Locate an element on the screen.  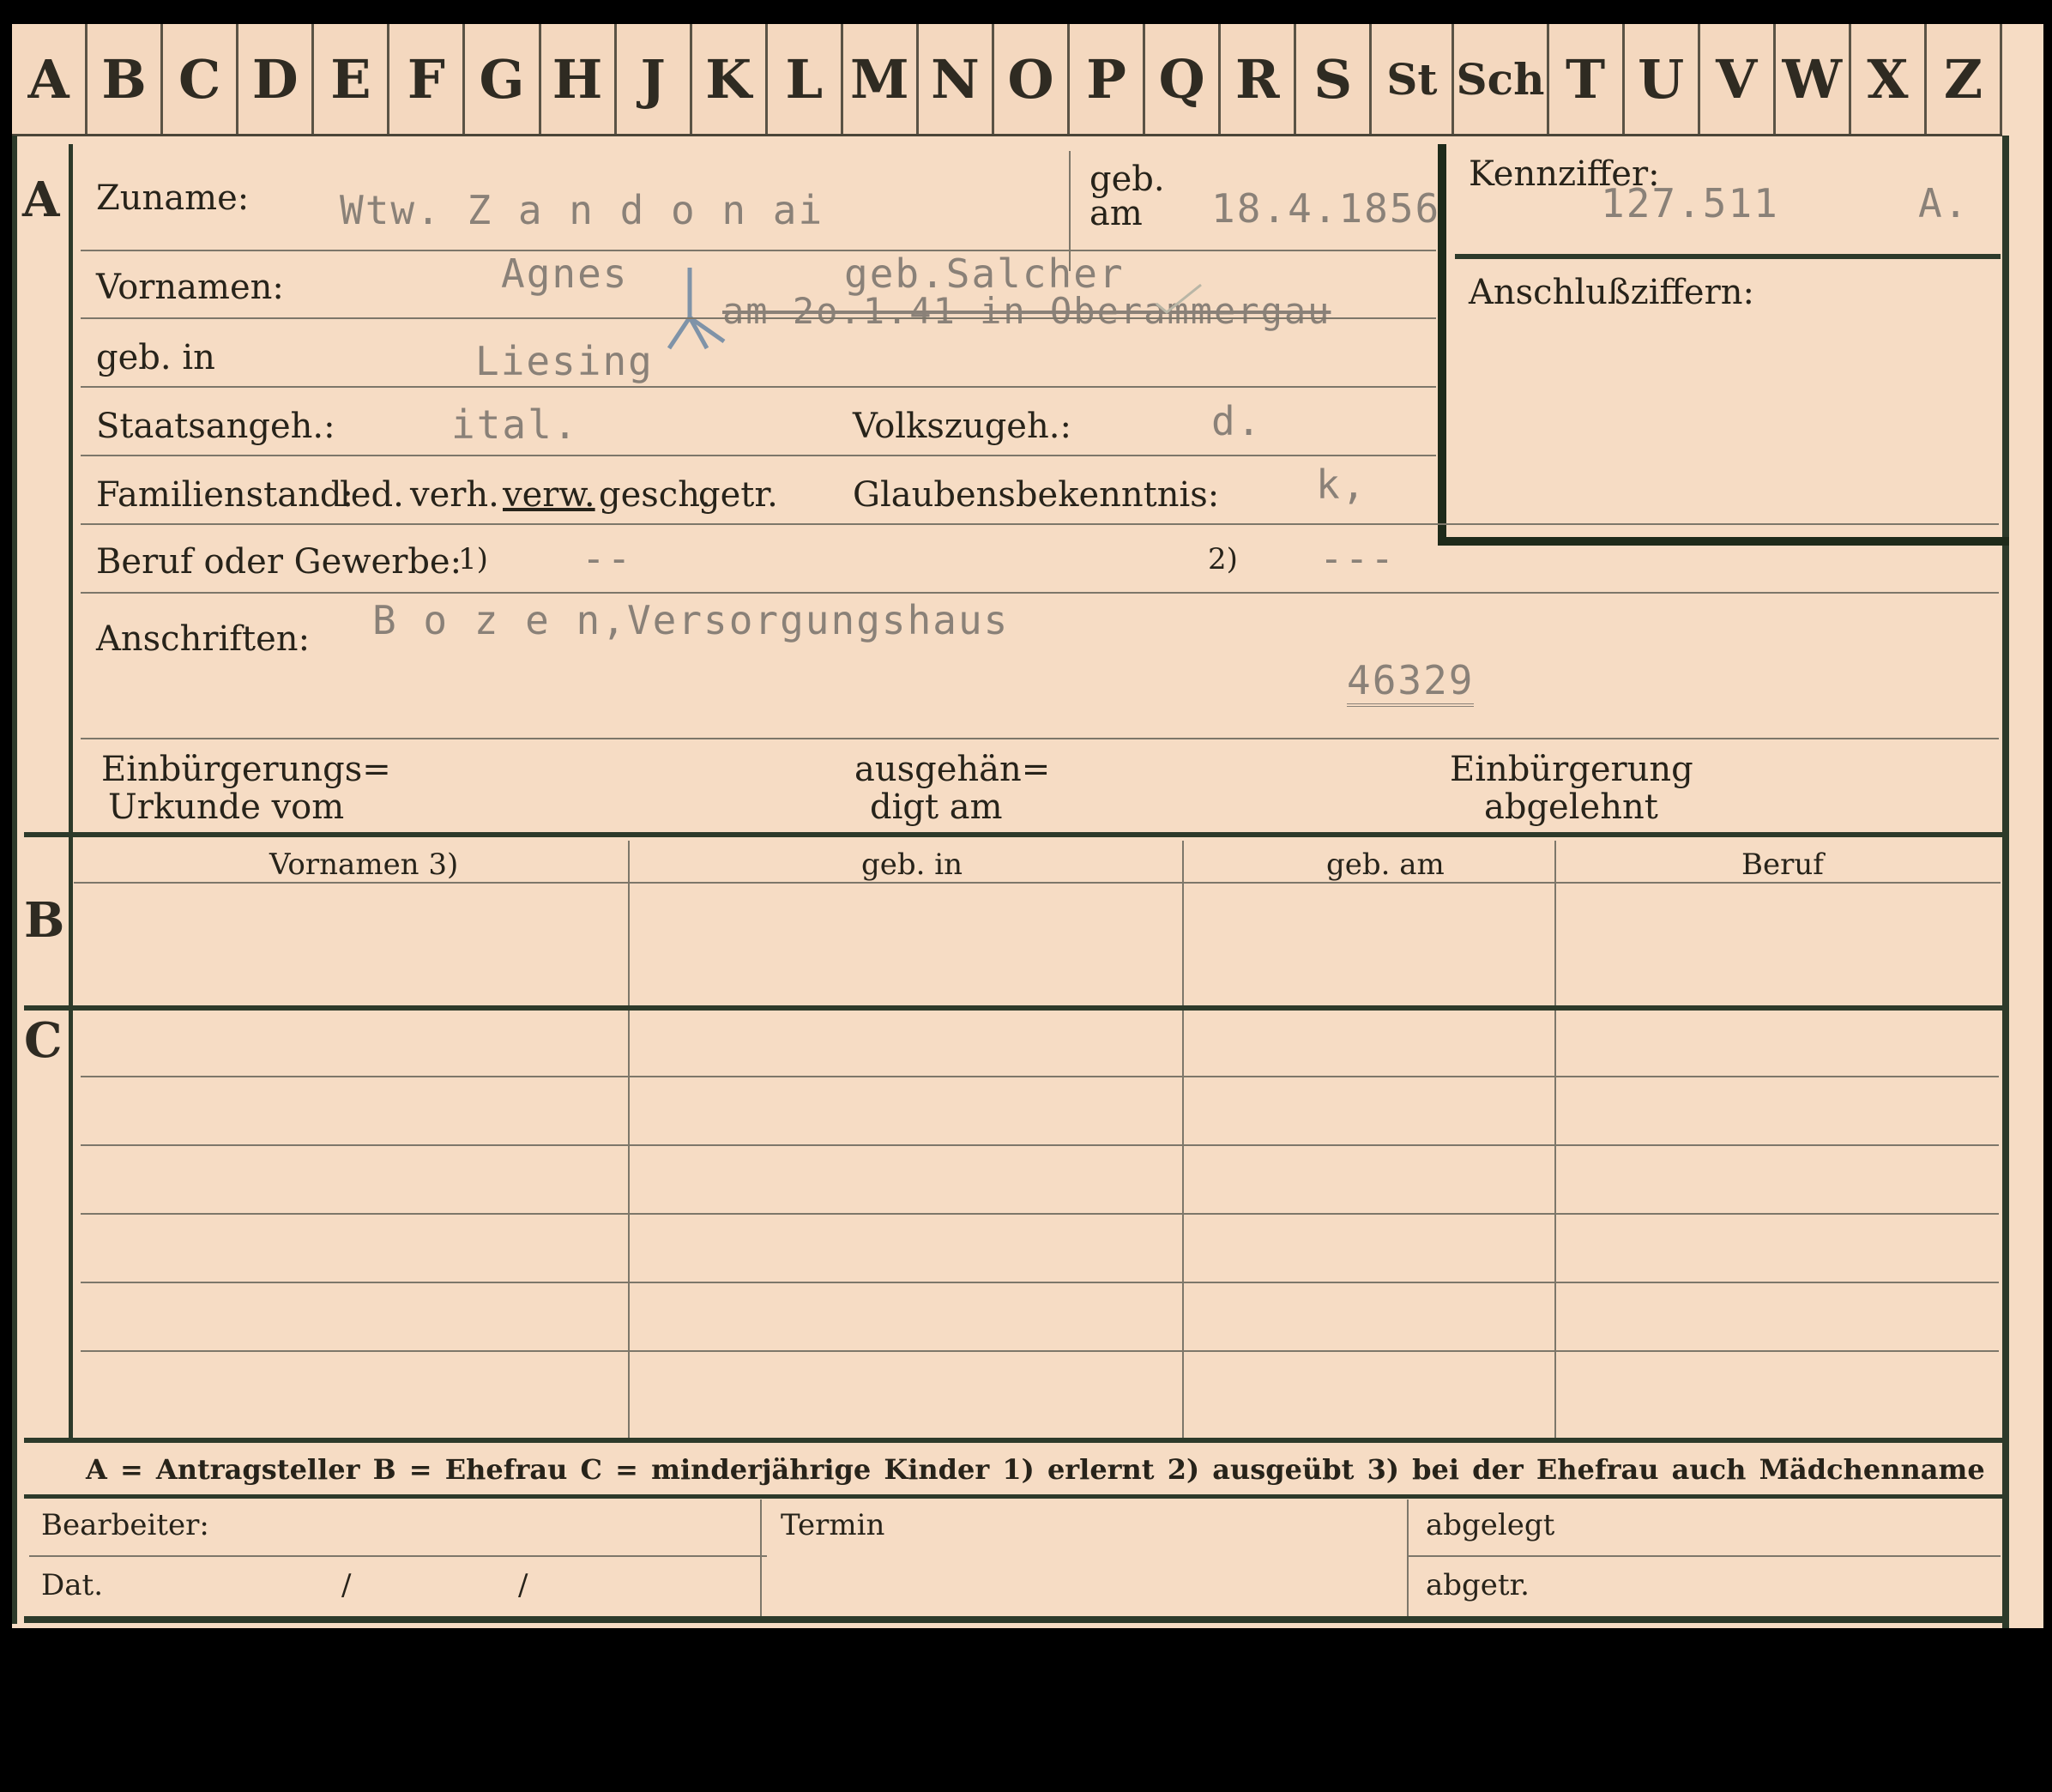
tab-letter-z: Z is located at coordinates (1964, 79).